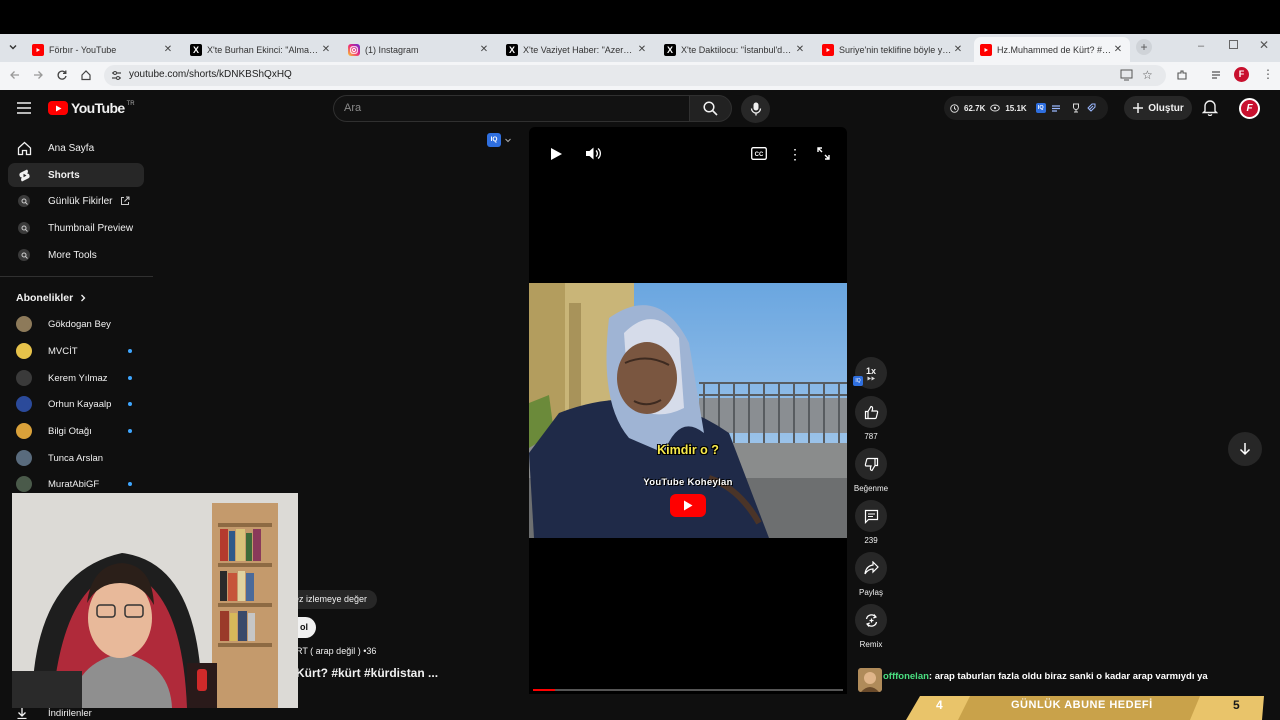 The width and height of the screenshot is (1280, 720). Describe the element at coordinates (83, 49) in the screenshot. I see `tab-title: Förbır - YouTube` at that location.